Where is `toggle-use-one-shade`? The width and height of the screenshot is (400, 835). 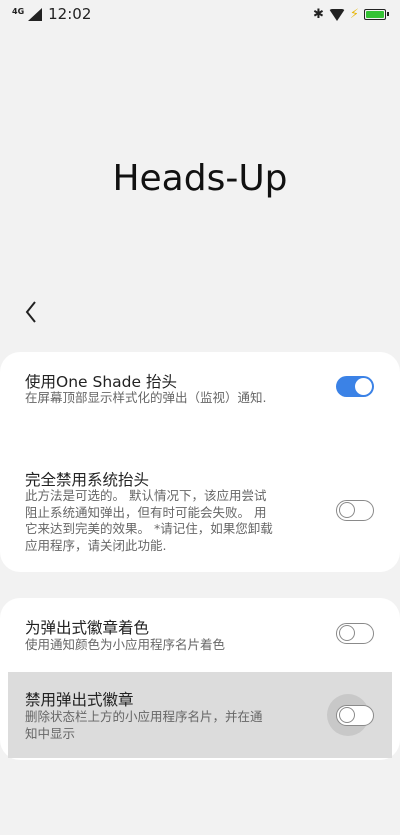 toggle-use-one-shade is located at coordinates (355, 386).